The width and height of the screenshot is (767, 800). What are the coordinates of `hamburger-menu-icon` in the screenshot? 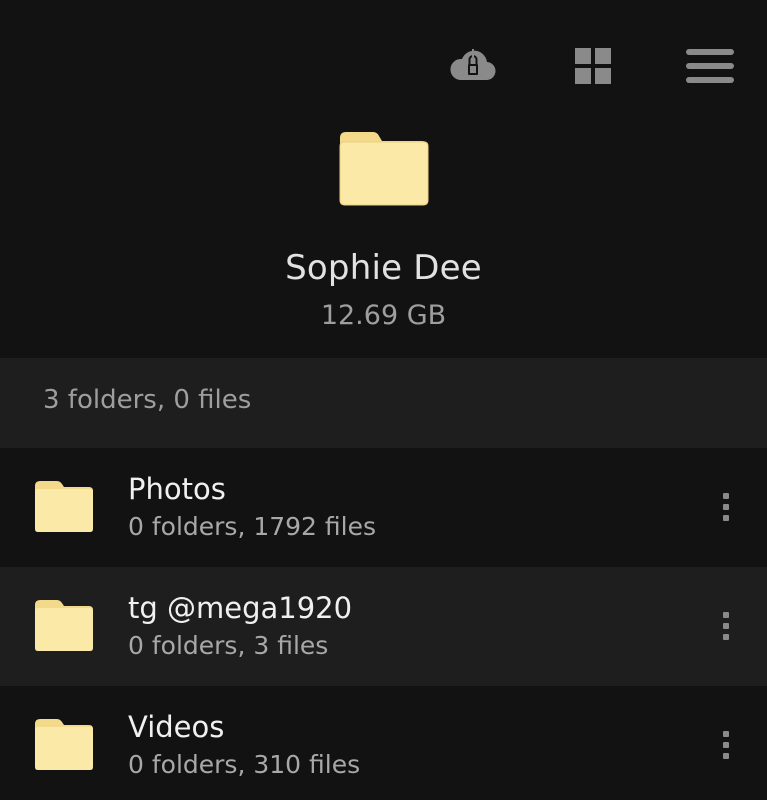 It's located at (710, 66).